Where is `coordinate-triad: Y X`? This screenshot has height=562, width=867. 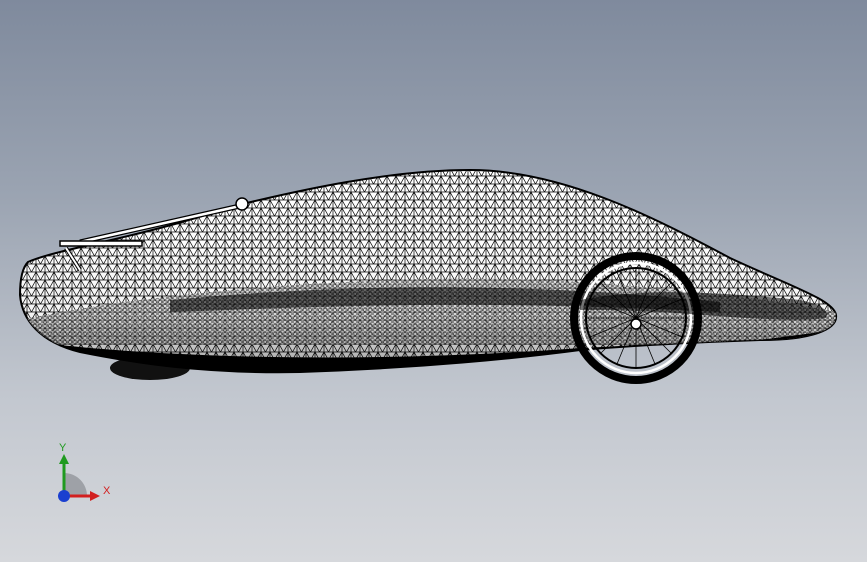 coordinate-triad: Y X is located at coordinates (80, 474).